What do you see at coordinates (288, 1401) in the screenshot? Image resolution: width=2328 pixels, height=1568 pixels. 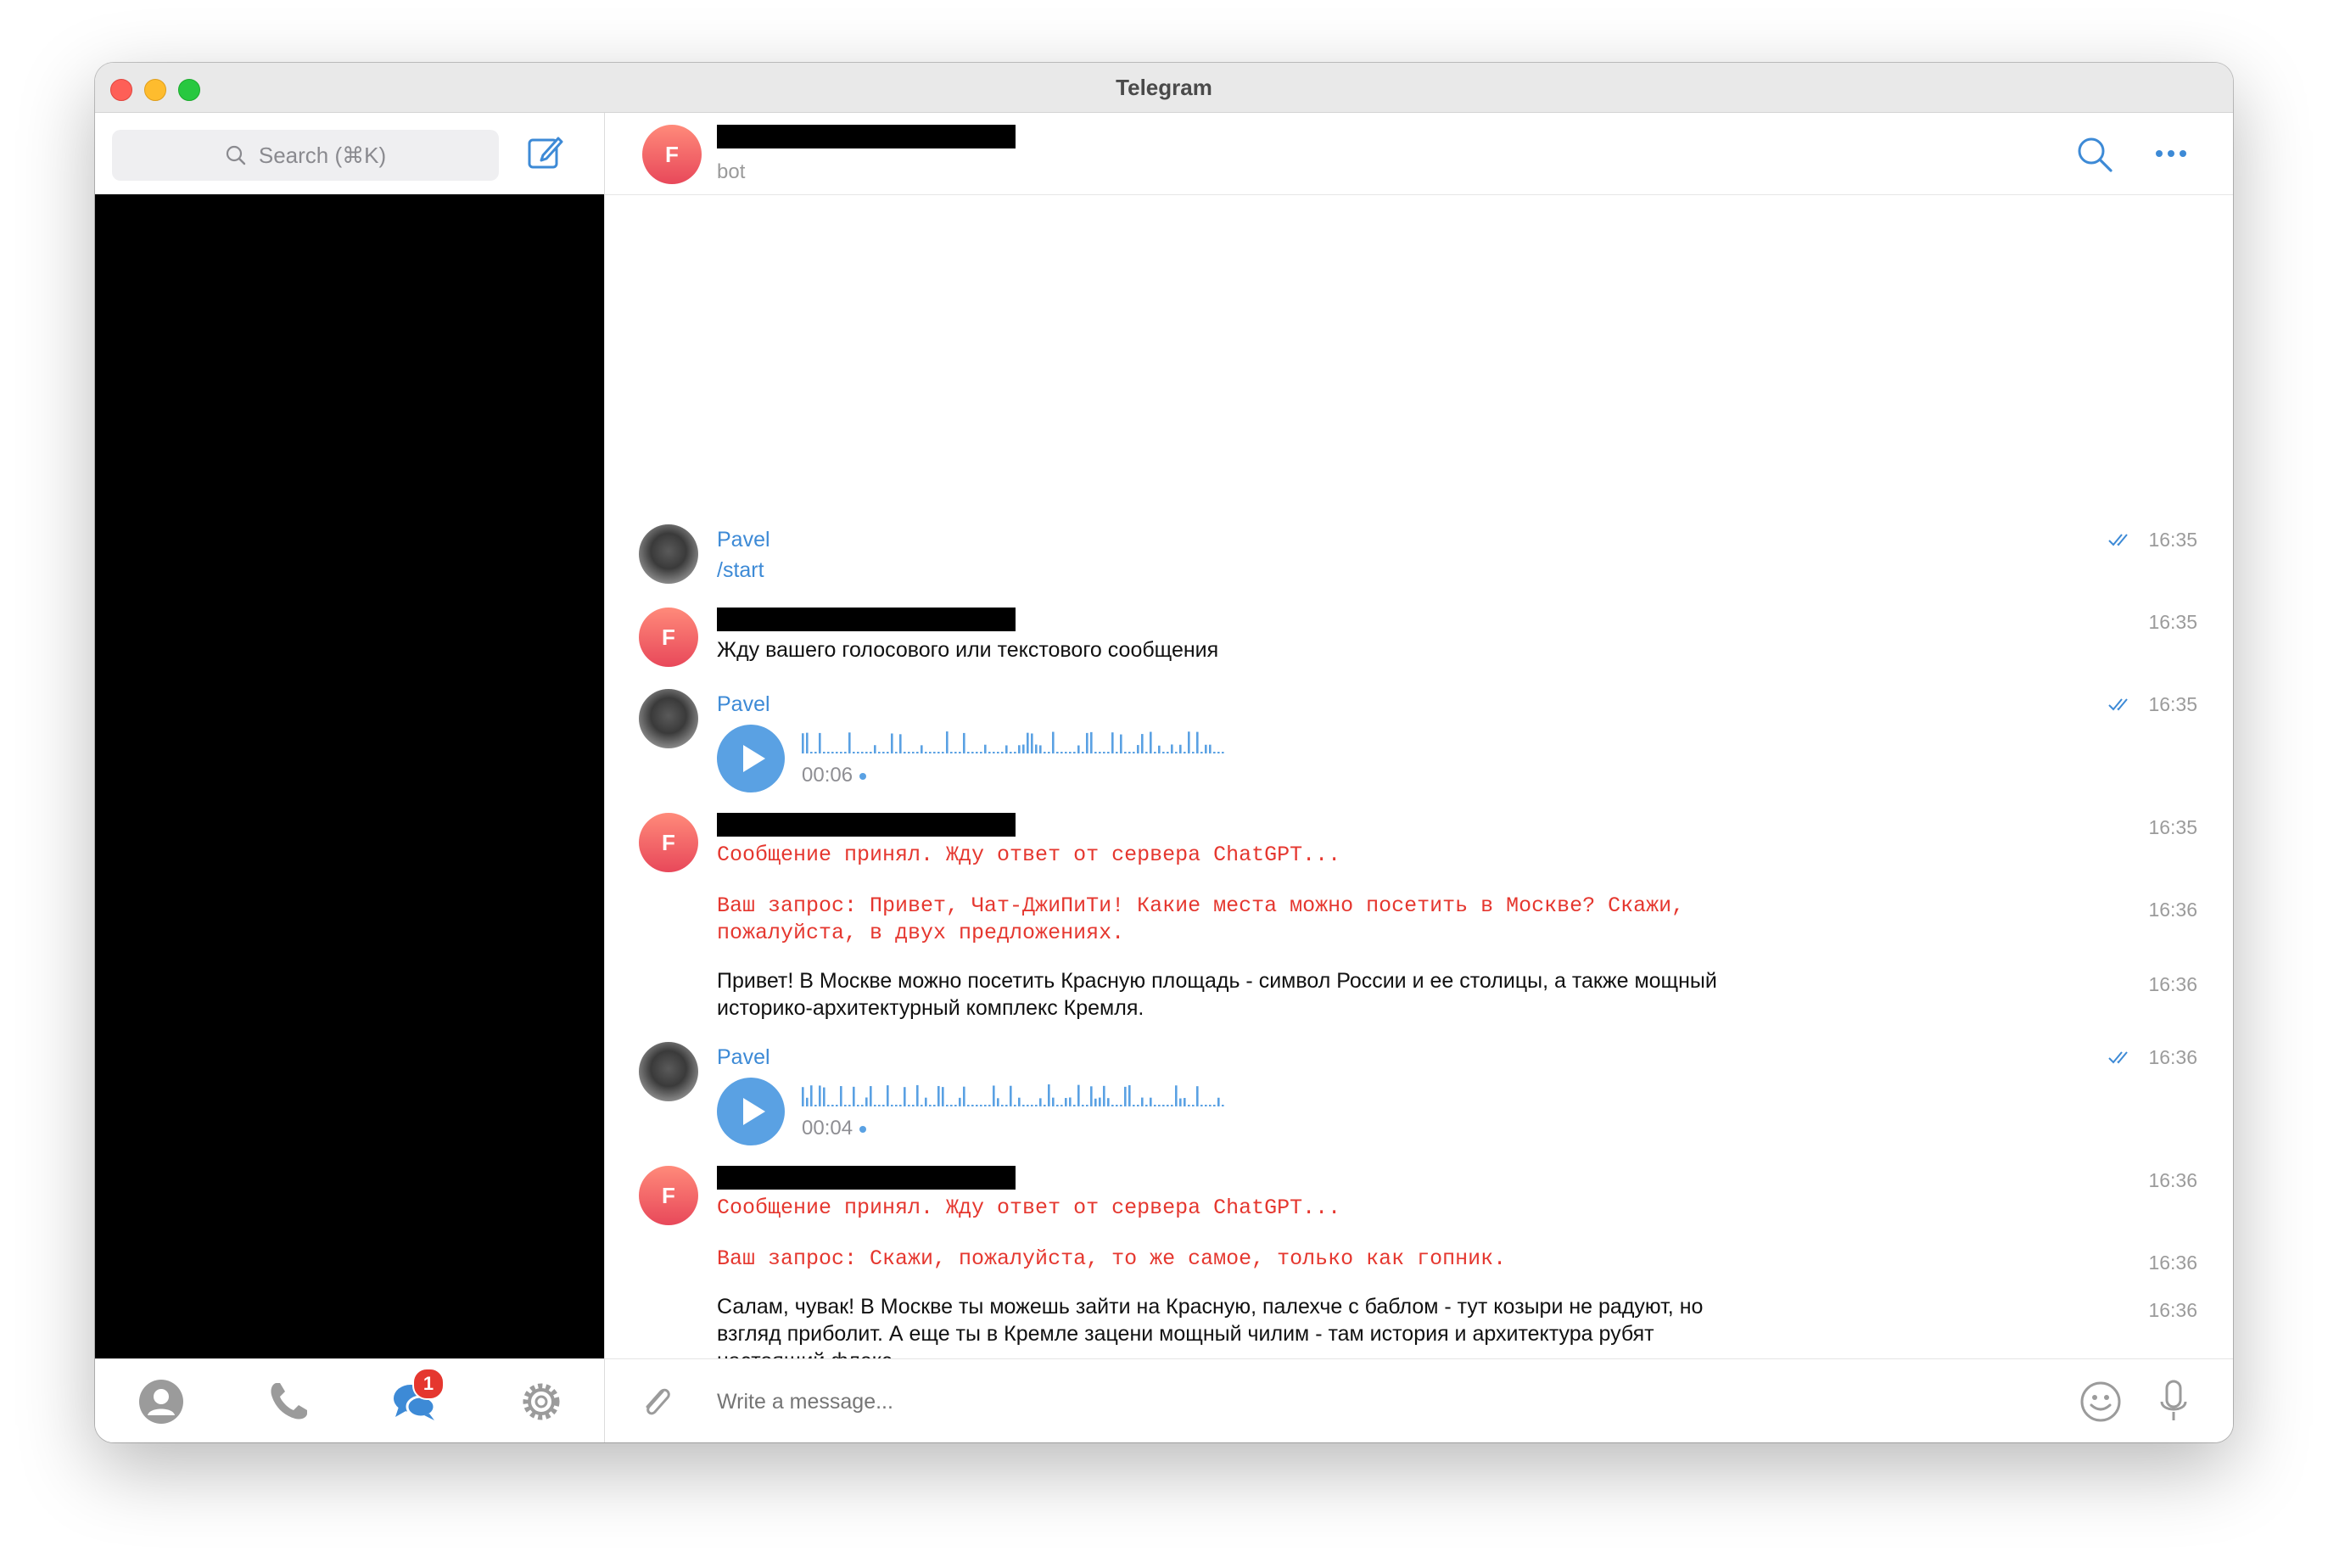 I see `phone-icon` at bounding box center [288, 1401].